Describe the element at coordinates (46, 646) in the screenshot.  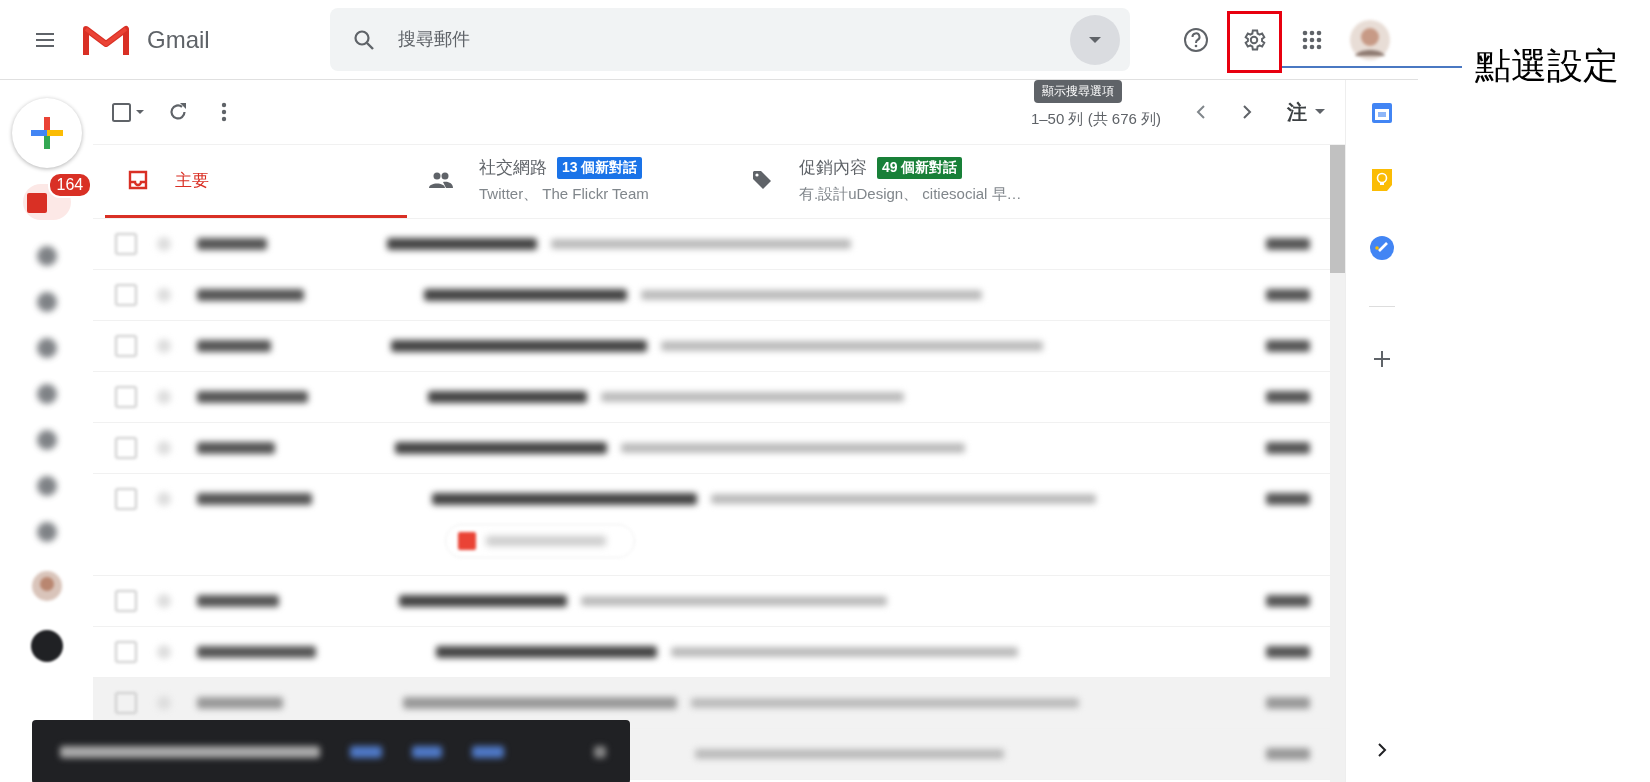
I see `status-dot` at that location.